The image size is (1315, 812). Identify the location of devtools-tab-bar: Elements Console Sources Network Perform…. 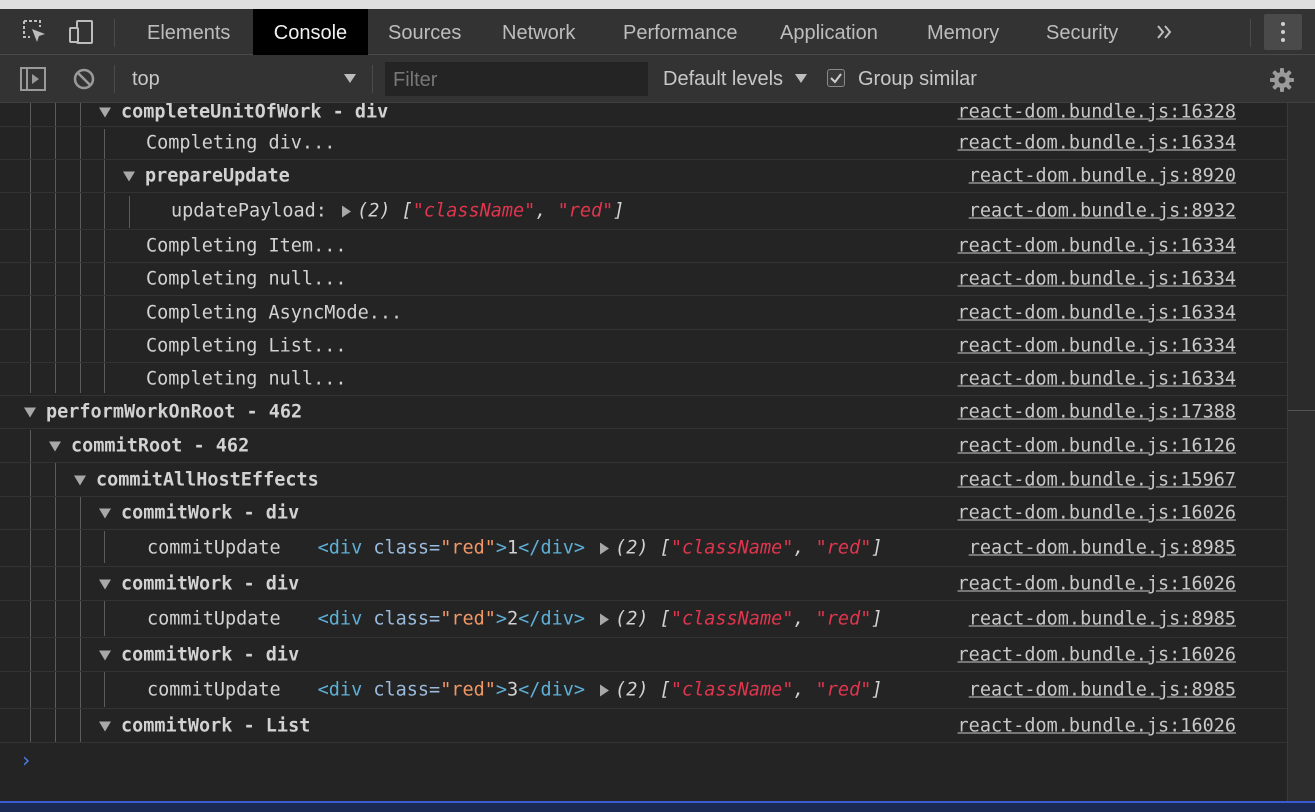
(657, 32).